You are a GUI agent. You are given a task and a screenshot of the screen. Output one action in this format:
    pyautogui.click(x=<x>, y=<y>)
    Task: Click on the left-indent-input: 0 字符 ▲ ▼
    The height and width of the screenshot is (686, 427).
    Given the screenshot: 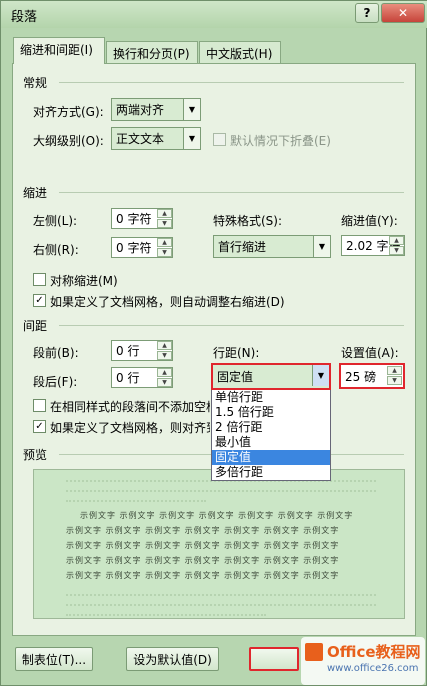 What is the action you would take?
    pyautogui.click(x=142, y=218)
    